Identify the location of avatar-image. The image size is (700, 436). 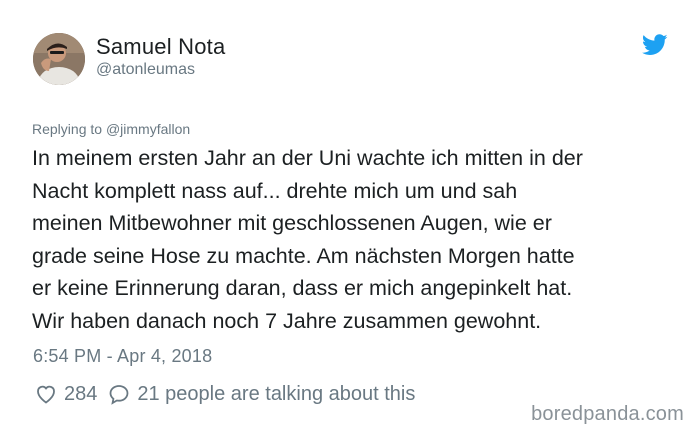
(59, 59).